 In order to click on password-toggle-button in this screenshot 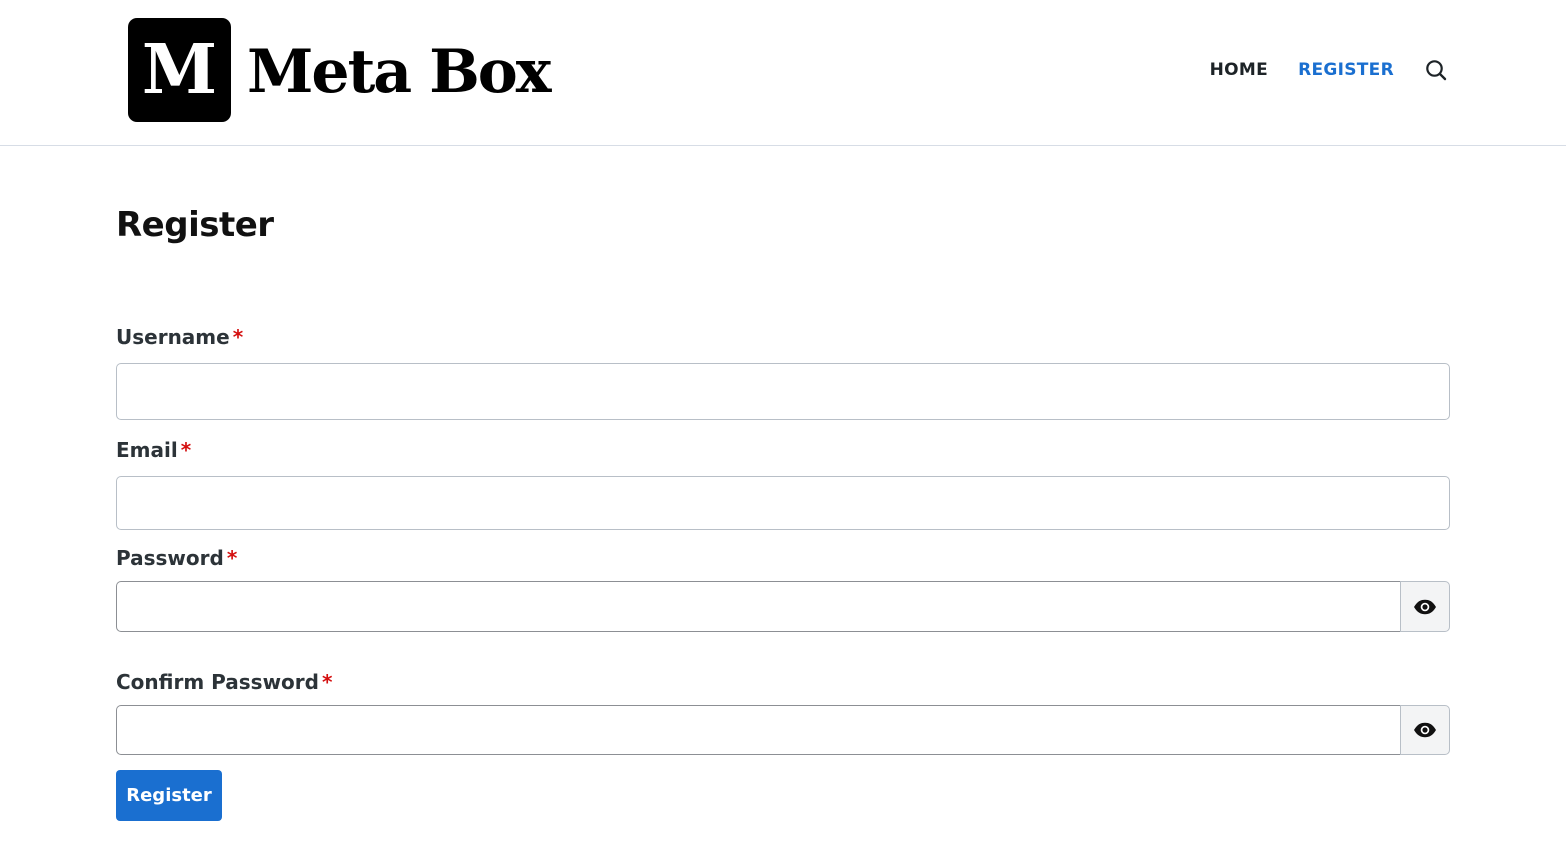, I will do `click(1425, 606)`.